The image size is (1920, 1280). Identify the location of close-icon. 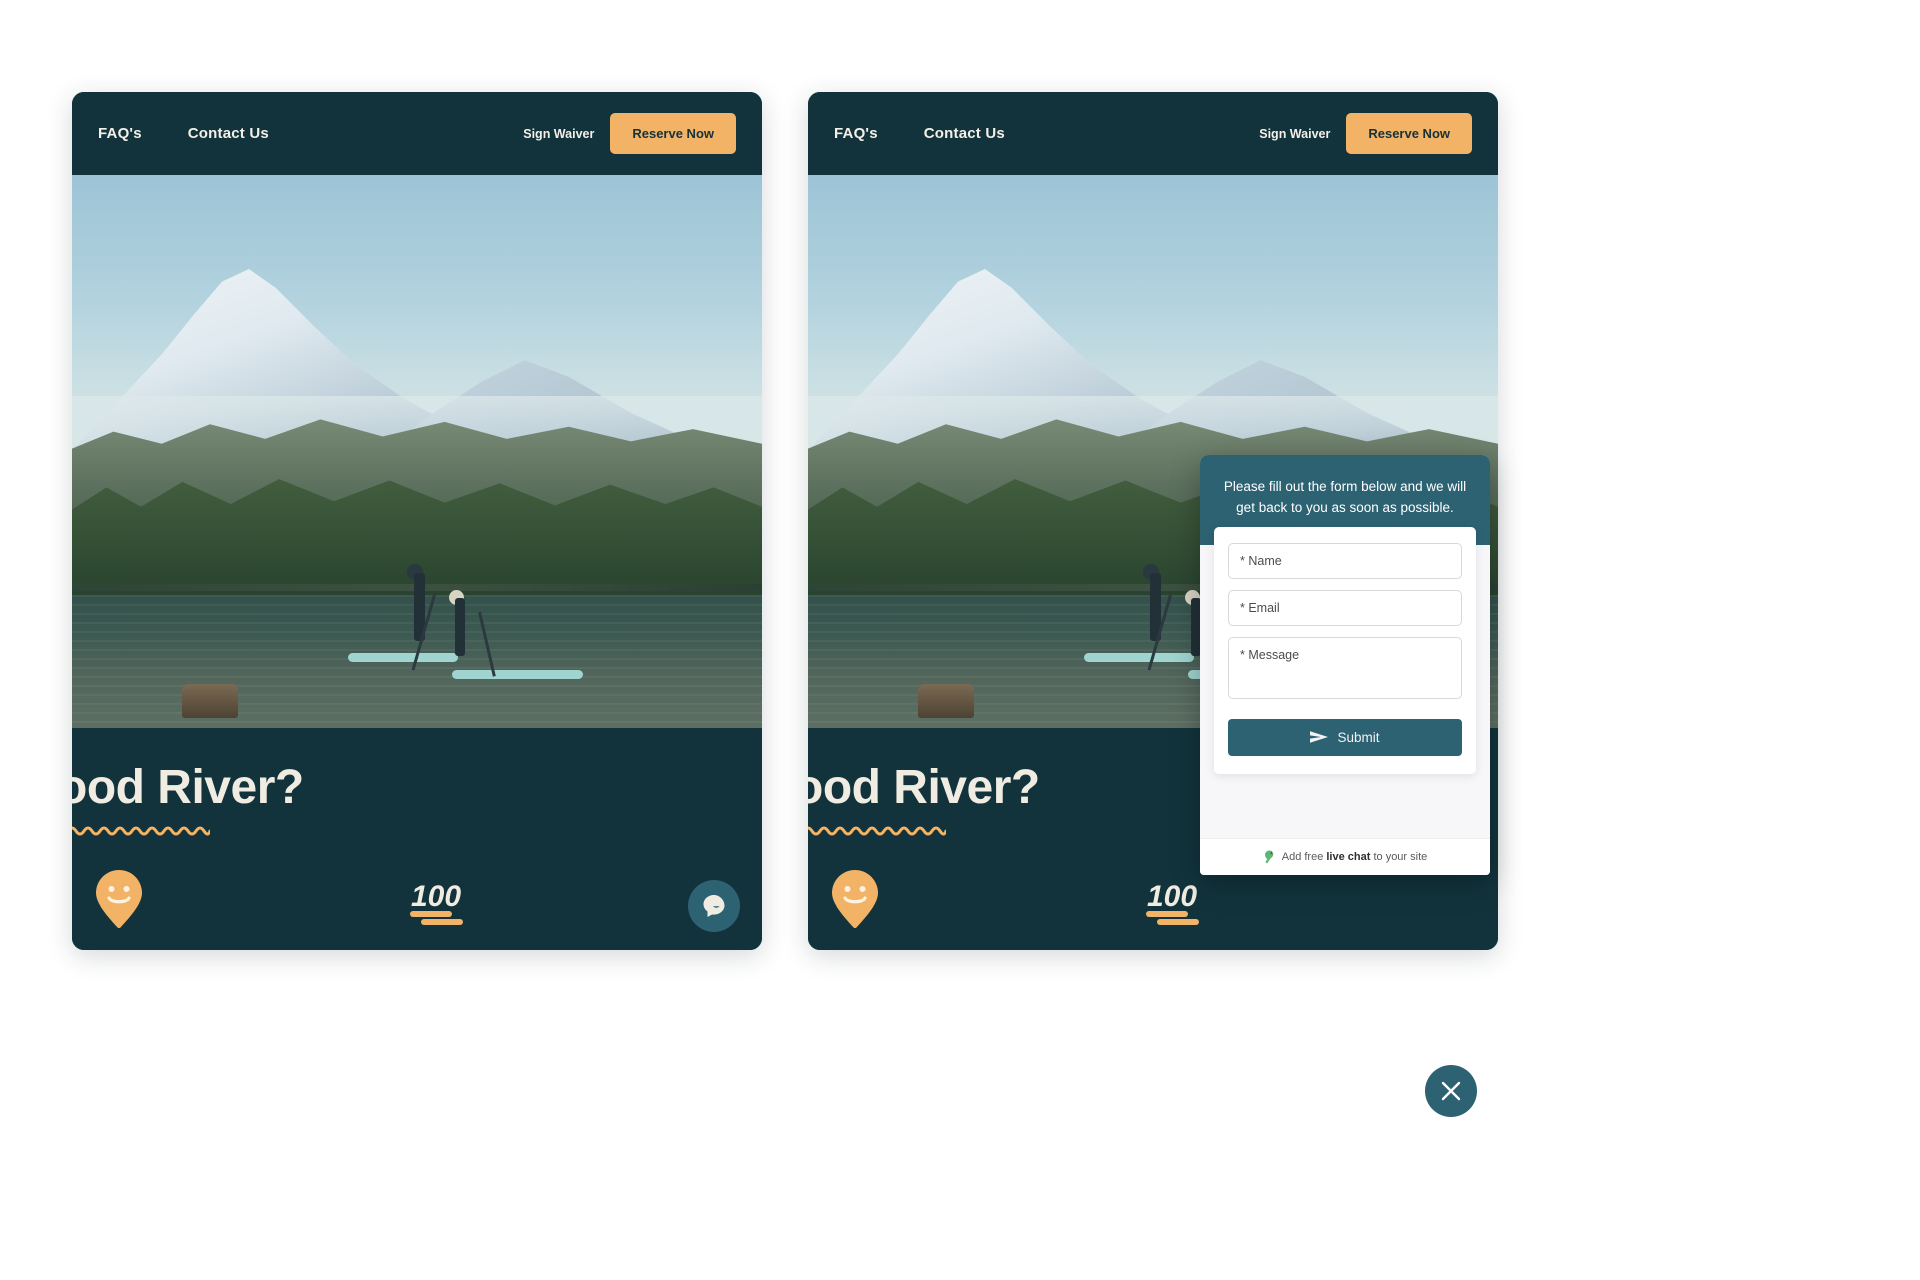
(1451, 1091).